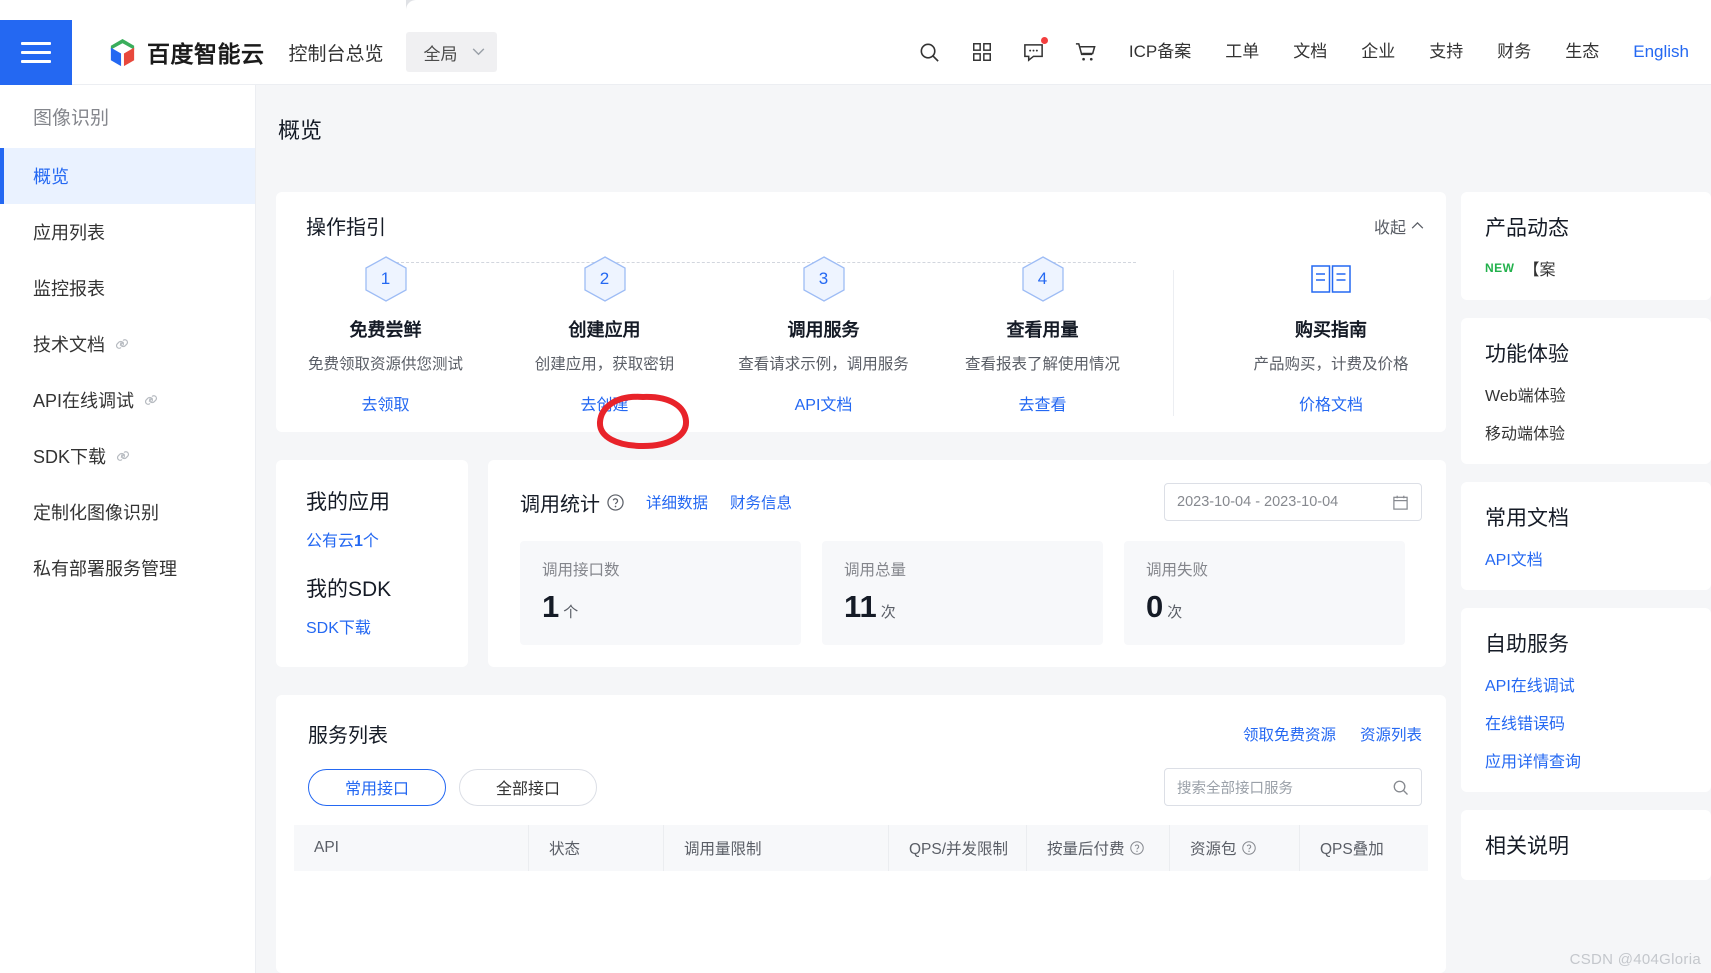 The image size is (1711, 973). What do you see at coordinates (604, 364) in the screenshot?
I see `step-desc: 创建应用，获取密钥` at bounding box center [604, 364].